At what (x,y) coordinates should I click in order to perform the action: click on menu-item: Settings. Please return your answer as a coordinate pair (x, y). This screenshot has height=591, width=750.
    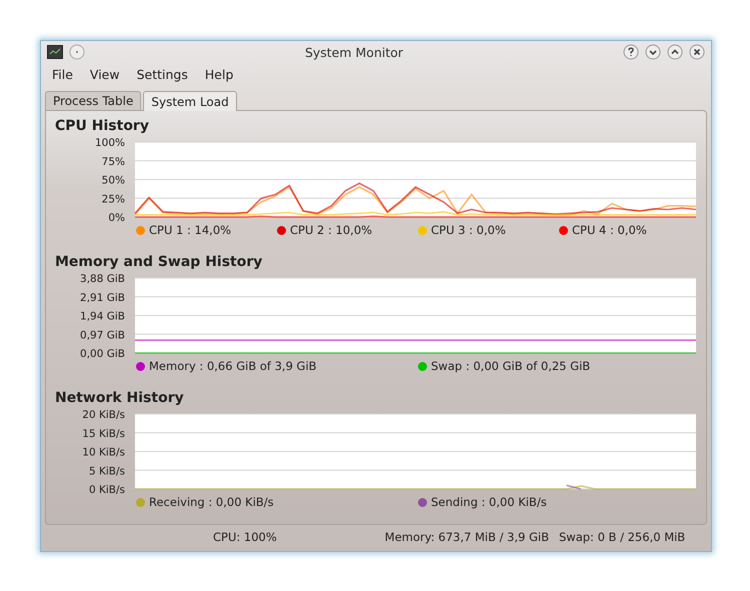
    Looking at the image, I should click on (162, 77).